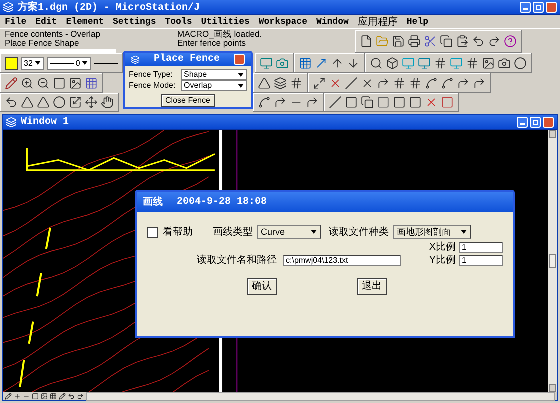 The width and height of the screenshot is (560, 403). Describe the element at coordinates (107, 102) in the screenshot. I see `hand-icon` at that location.